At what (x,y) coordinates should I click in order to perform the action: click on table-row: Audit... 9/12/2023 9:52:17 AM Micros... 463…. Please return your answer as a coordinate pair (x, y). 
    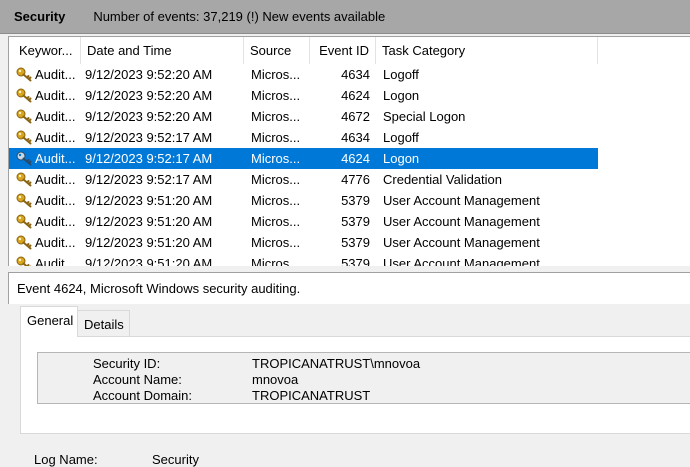
    Looking at the image, I should click on (303, 137).